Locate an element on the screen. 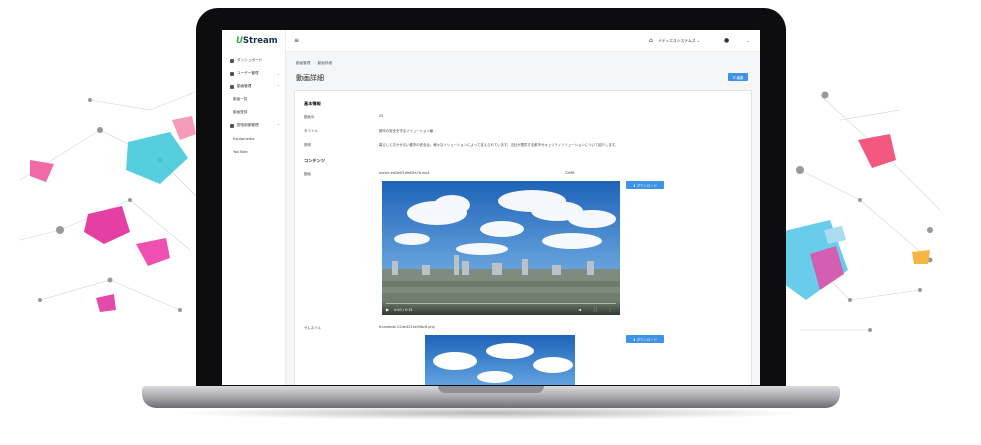 The image size is (981, 445). sidebar-item-delivery: 配信制御管理 ⌃ is located at coordinates (254, 125).